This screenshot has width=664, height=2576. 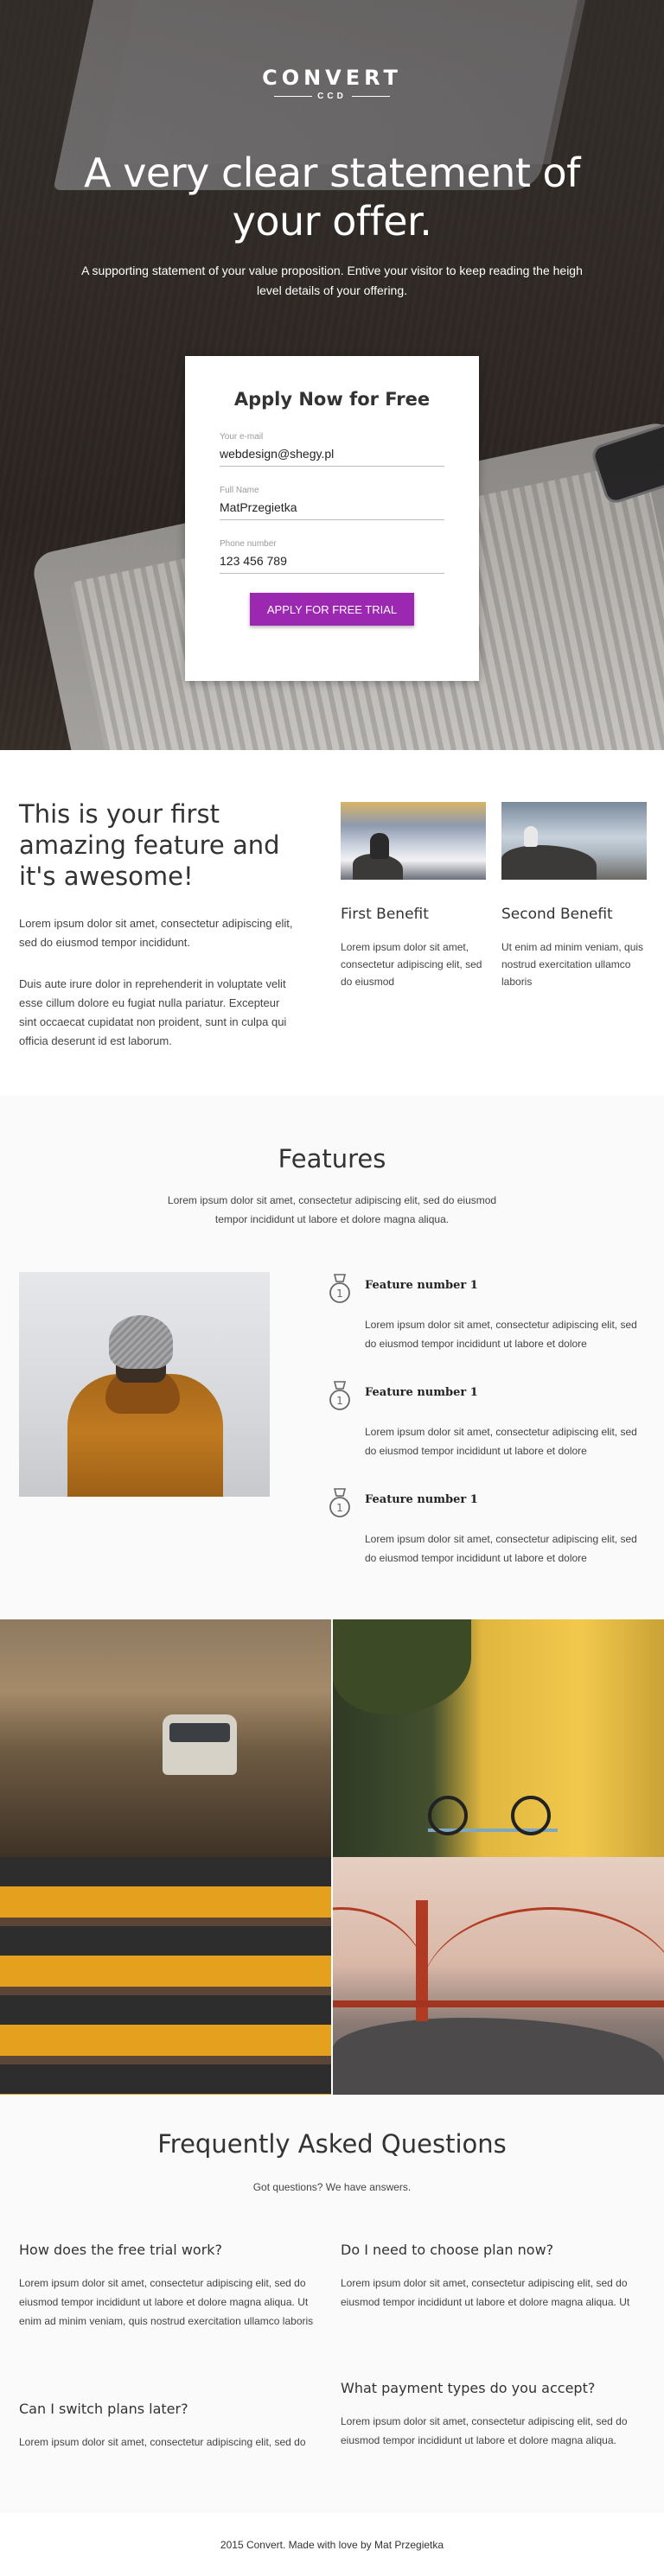 What do you see at coordinates (332, 197) in the screenshot?
I see `hero-title: A very clear statement of your offer.` at bounding box center [332, 197].